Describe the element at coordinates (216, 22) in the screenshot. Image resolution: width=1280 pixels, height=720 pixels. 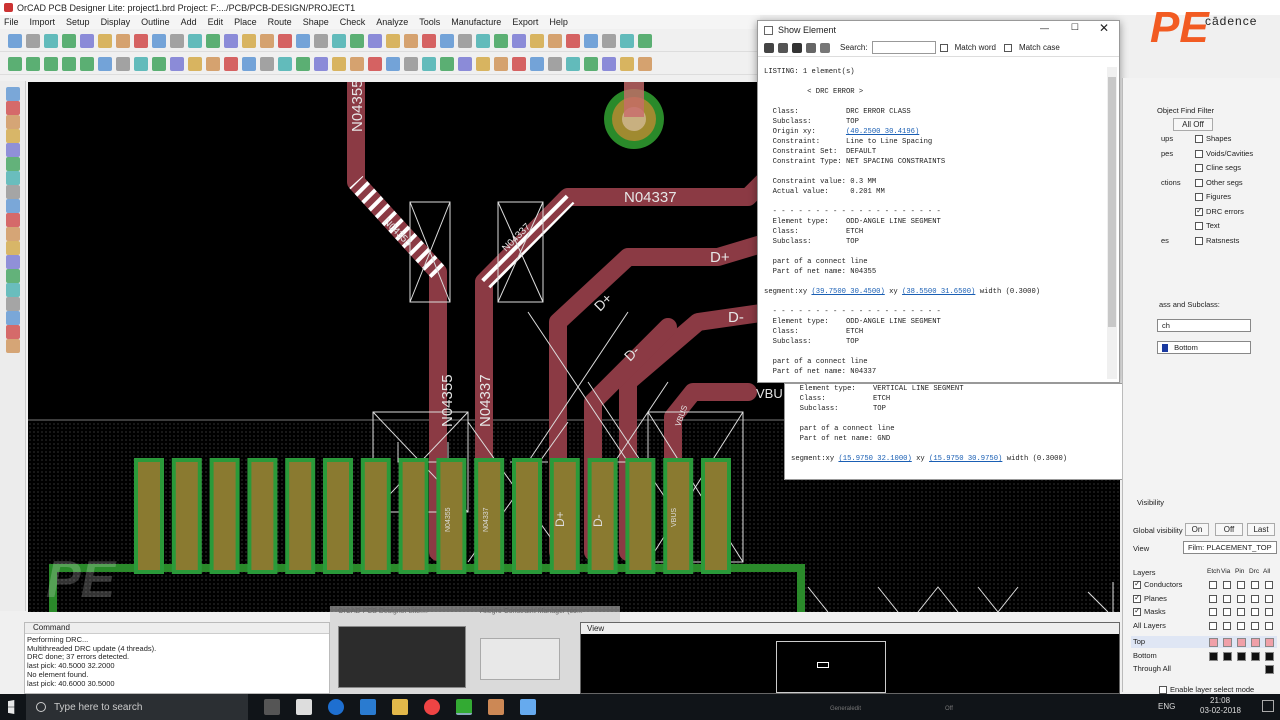
I see `menu-edit: Edit` at that location.